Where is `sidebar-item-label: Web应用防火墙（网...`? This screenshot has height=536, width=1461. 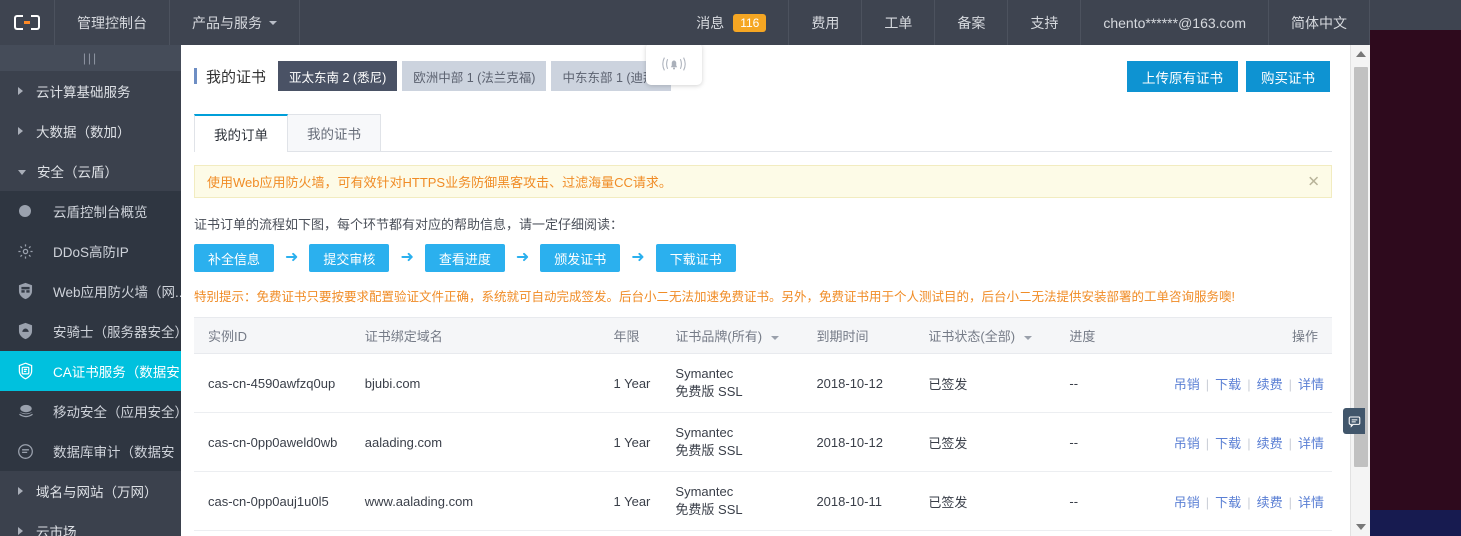
sidebar-item-label: Web应用防火墙（网... is located at coordinates (117, 292).